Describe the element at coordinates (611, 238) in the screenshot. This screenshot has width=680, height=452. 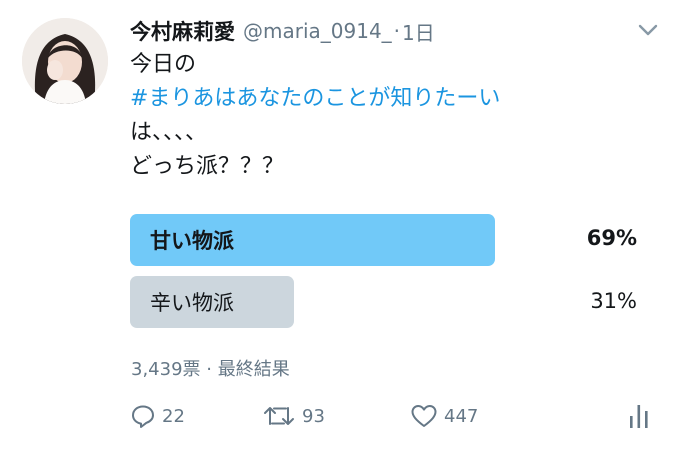
I see `poll-option-percent: 69%` at that location.